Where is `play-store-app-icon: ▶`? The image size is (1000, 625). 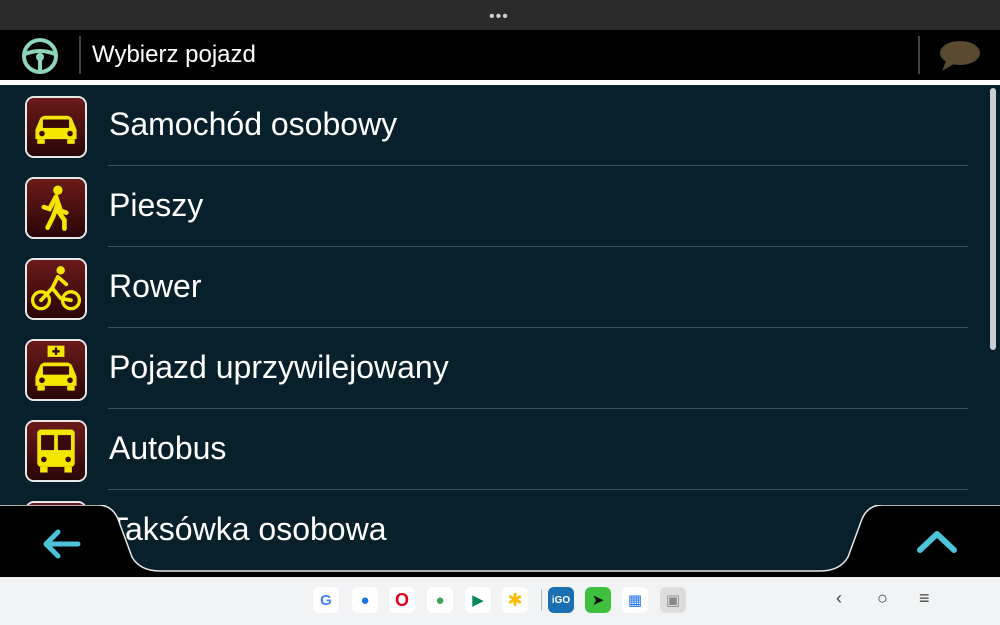
play-store-app-icon: ▶ is located at coordinates (478, 600).